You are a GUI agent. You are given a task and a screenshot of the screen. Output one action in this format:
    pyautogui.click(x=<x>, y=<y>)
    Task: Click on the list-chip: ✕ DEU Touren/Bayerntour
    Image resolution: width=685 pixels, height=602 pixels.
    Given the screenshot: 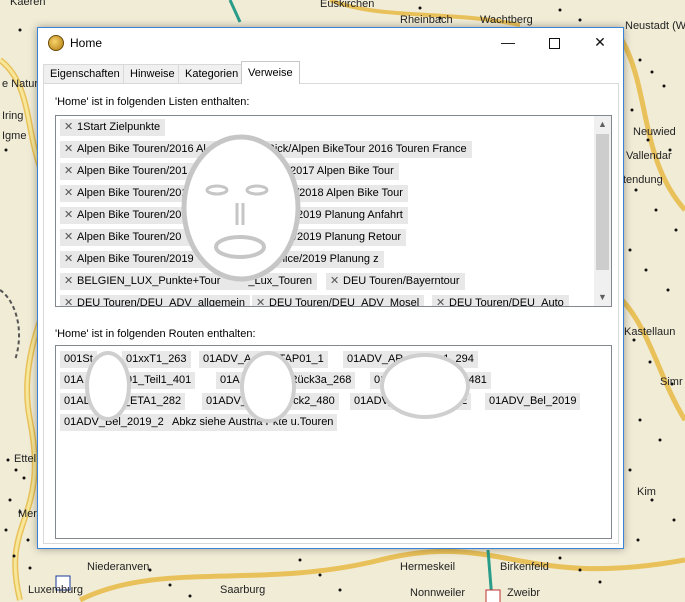 What is the action you would take?
    pyautogui.click(x=395, y=281)
    